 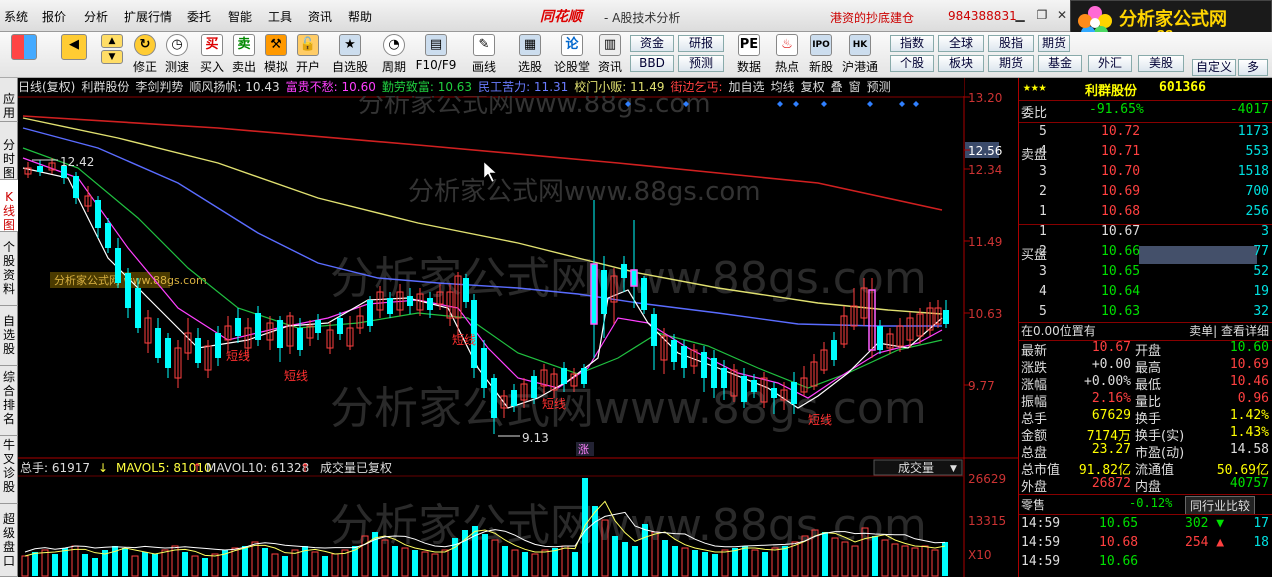 I want to click on refresh-icon: ↻, so click(x=145, y=45).